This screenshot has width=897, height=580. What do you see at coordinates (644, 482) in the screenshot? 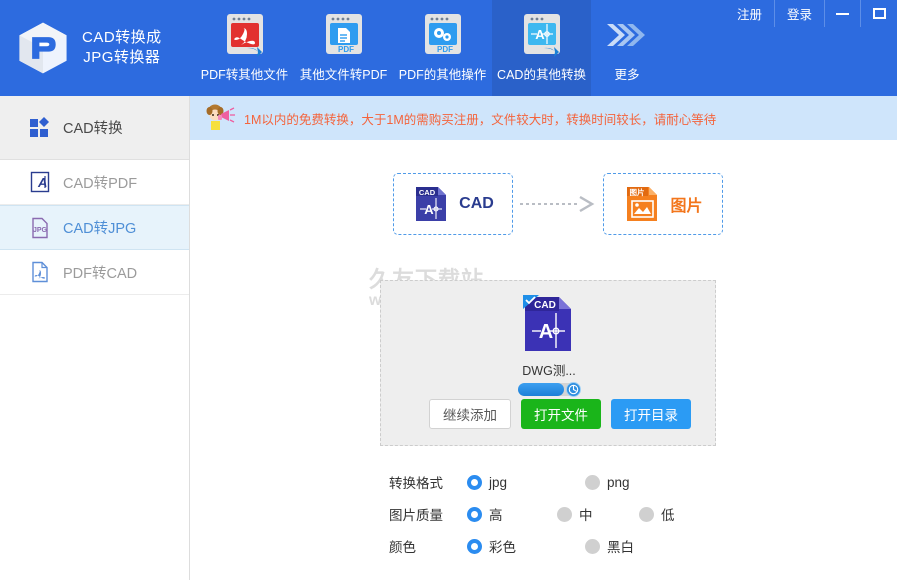
I see `radio-format-png: png` at bounding box center [644, 482].